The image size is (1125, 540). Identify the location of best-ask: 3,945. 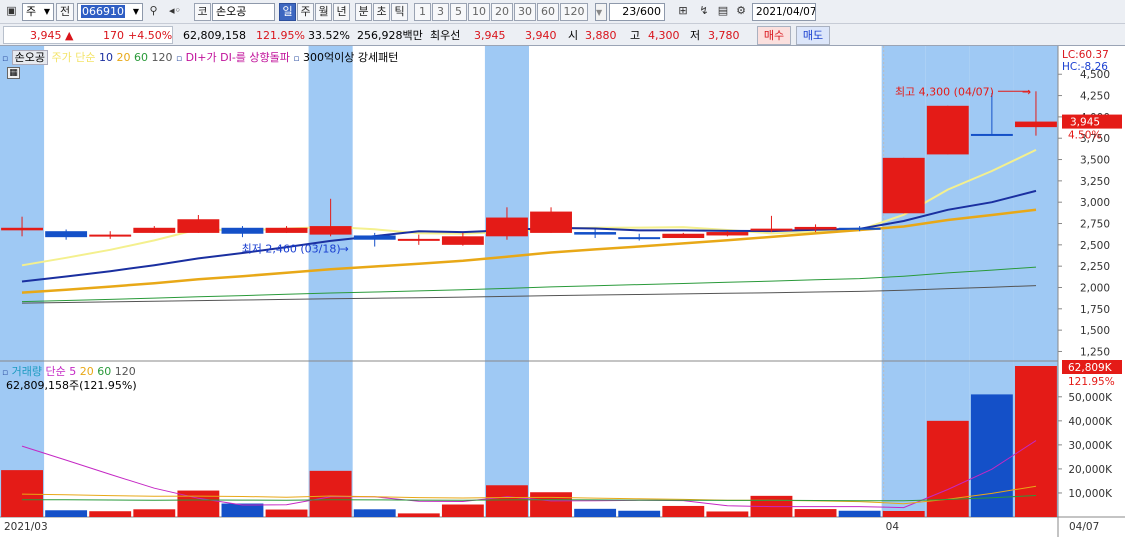
(490, 35).